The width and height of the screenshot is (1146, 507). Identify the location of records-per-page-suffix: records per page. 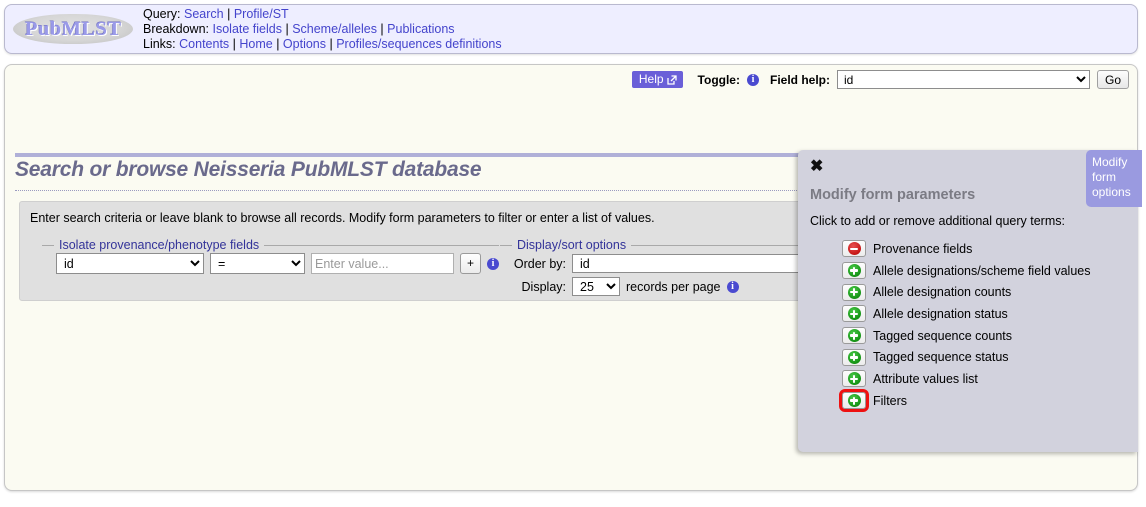
(673, 286).